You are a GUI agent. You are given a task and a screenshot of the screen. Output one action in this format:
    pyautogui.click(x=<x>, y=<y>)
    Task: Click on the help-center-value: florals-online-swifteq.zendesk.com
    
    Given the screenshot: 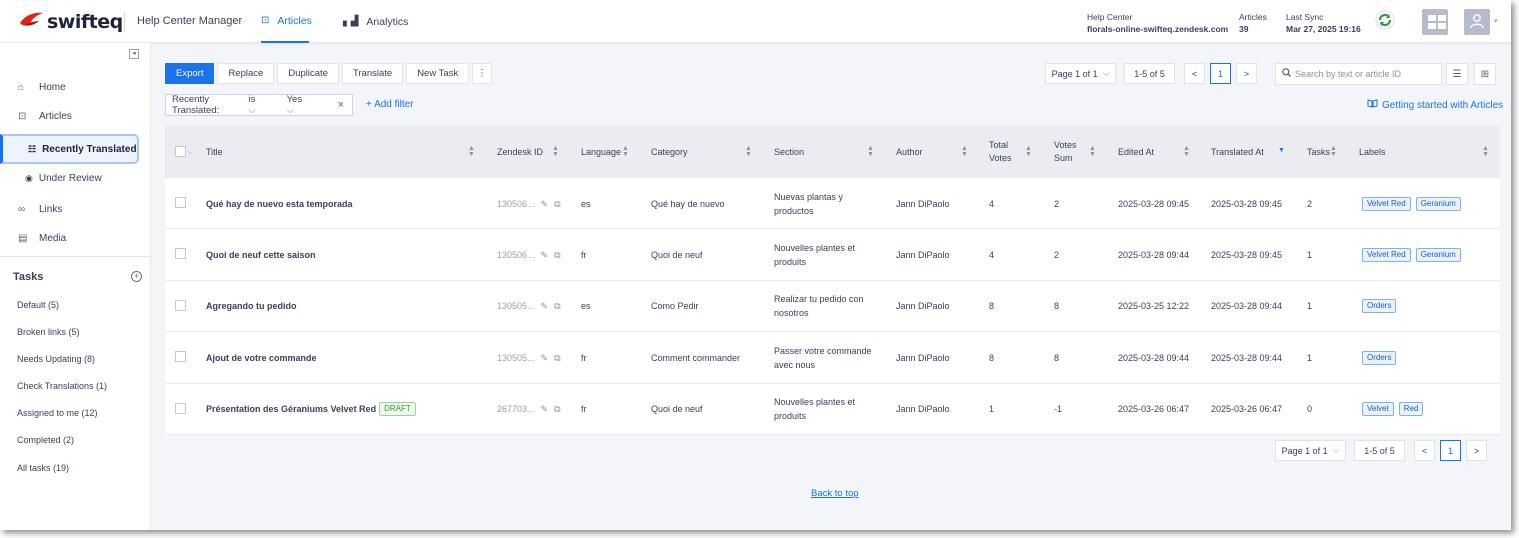 What is the action you would take?
    pyautogui.click(x=1157, y=29)
    